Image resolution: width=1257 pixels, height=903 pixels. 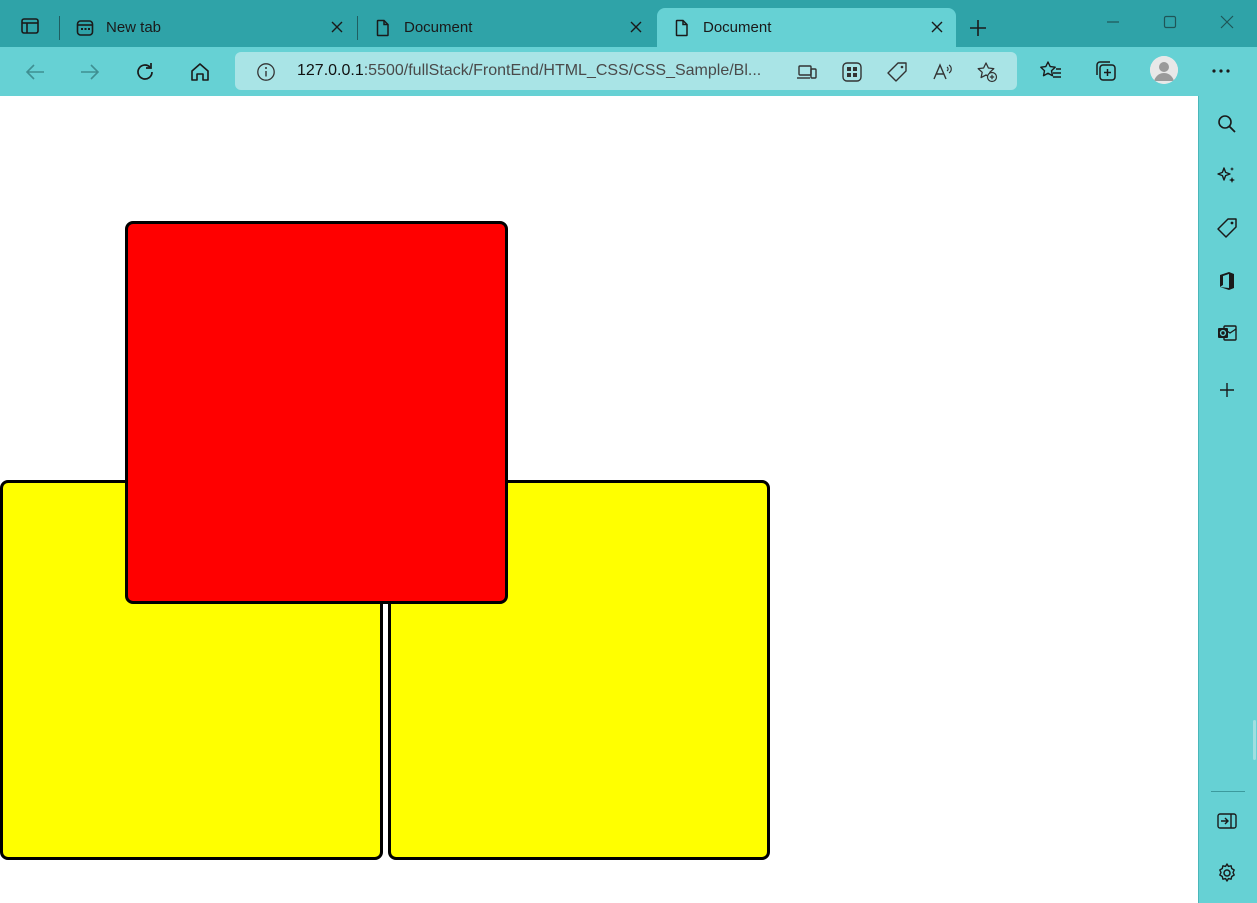 I want to click on forward-icon, so click(x=90, y=72).